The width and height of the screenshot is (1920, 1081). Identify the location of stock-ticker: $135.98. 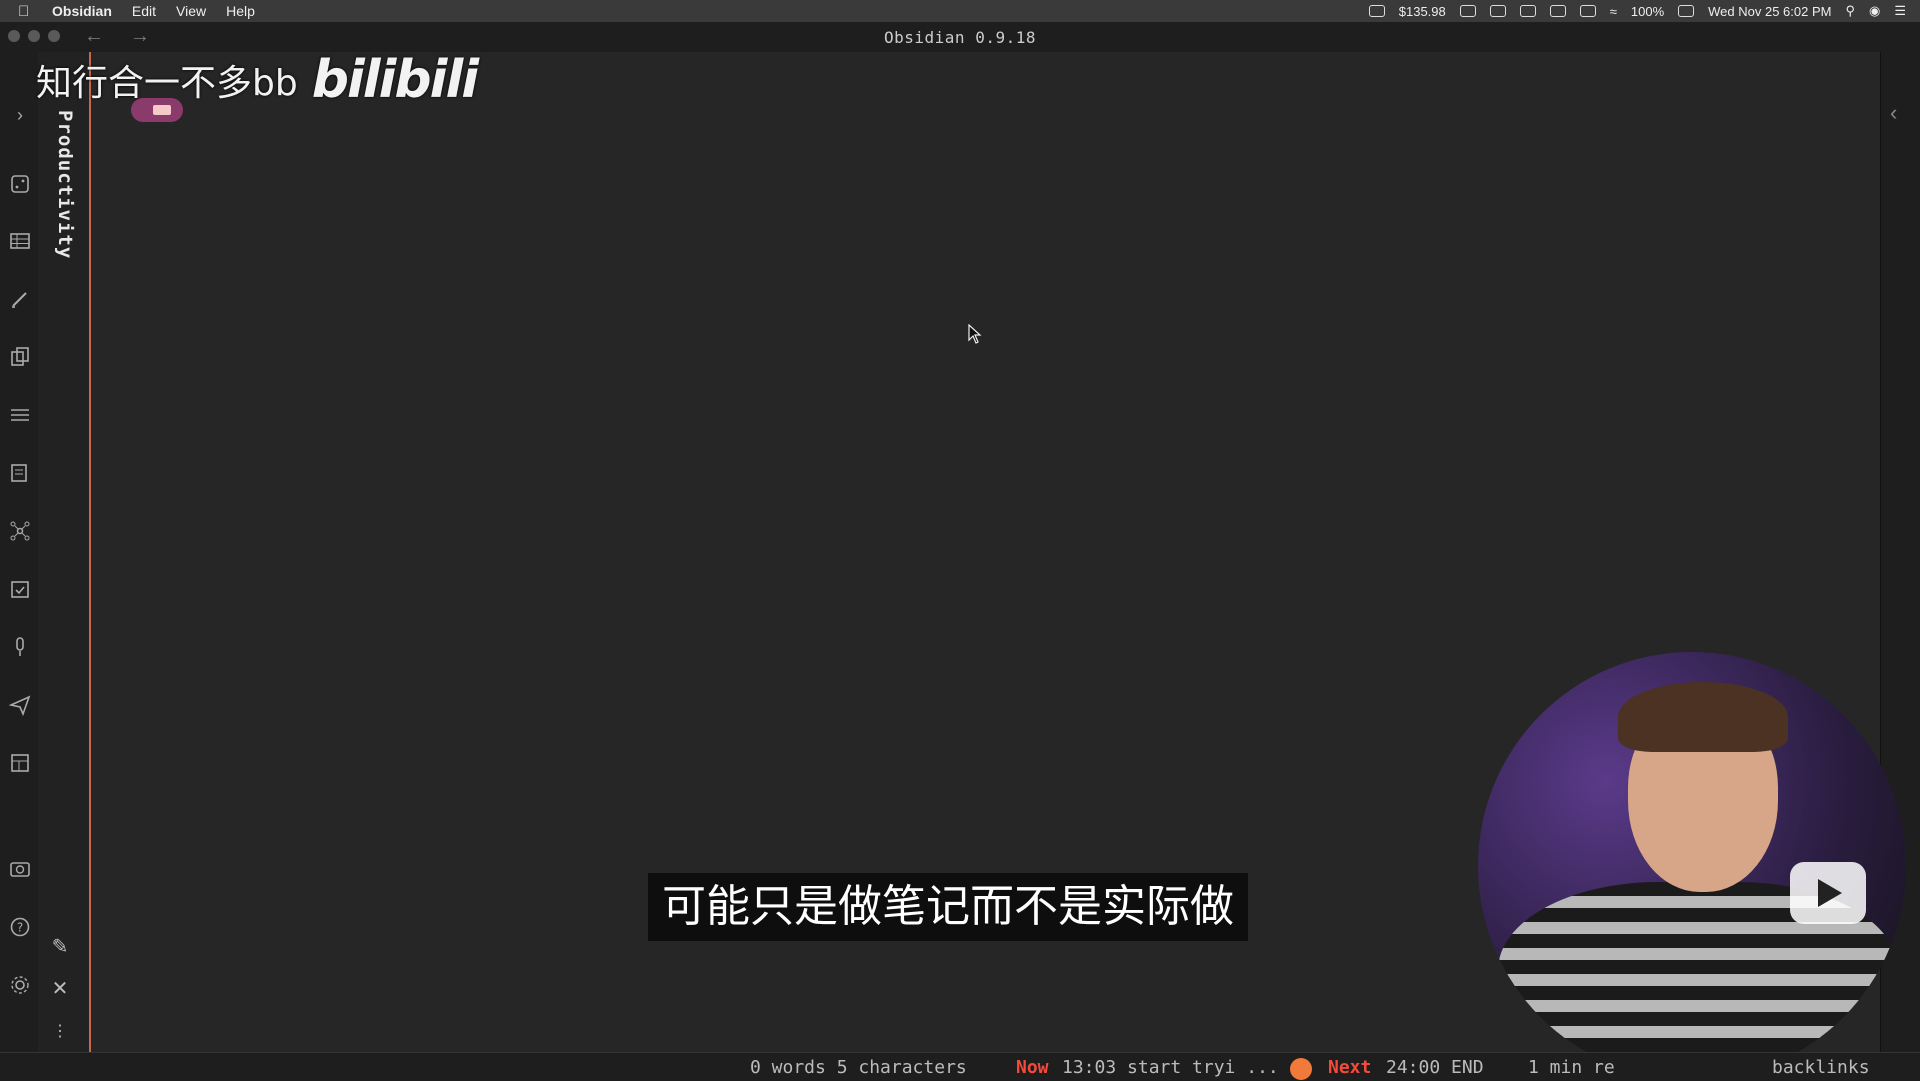
(1422, 11).